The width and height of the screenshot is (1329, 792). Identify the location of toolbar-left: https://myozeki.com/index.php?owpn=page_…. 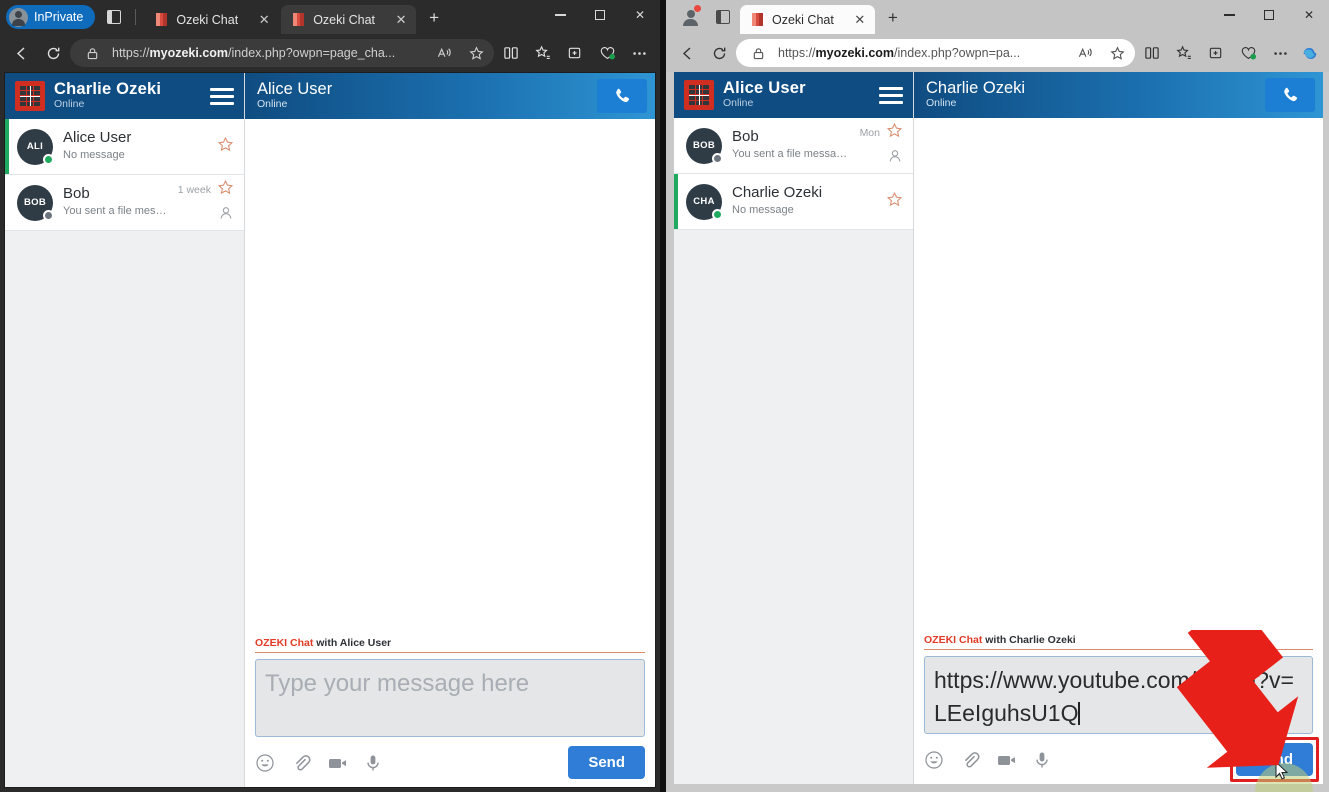
(330, 53).